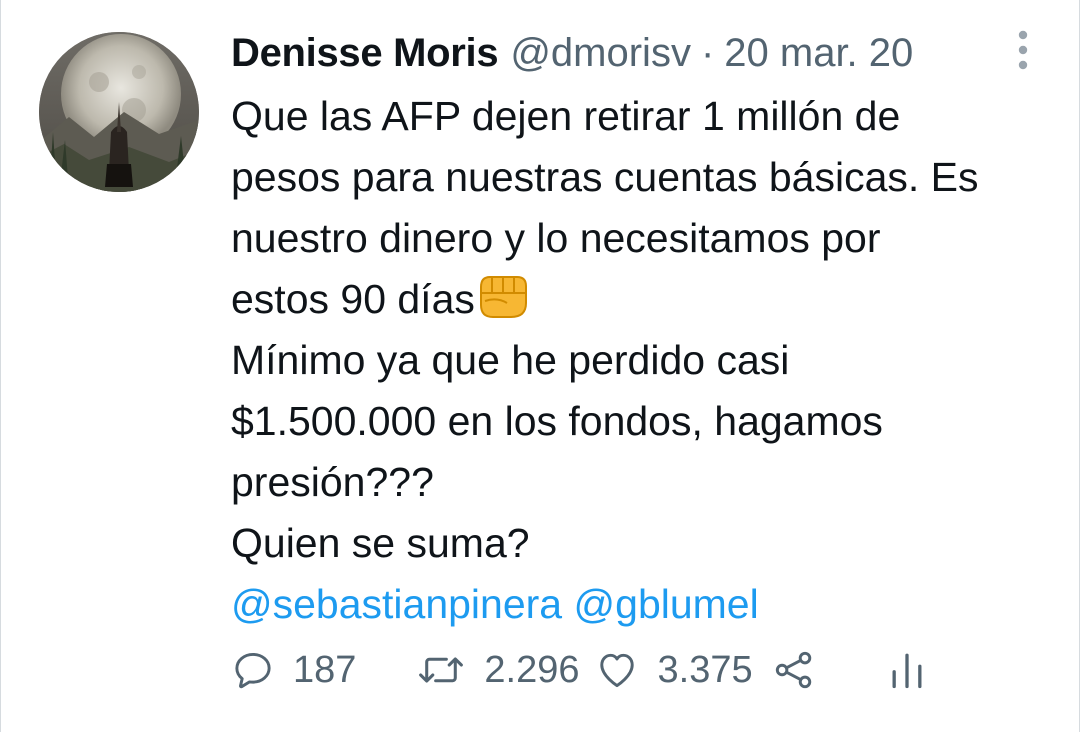 This screenshot has width=1080, height=732. What do you see at coordinates (566, 116) in the screenshot?
I see `tweet-line: Que las AFP dejen retirar 1 millón de` at bounding box center [566, 116].